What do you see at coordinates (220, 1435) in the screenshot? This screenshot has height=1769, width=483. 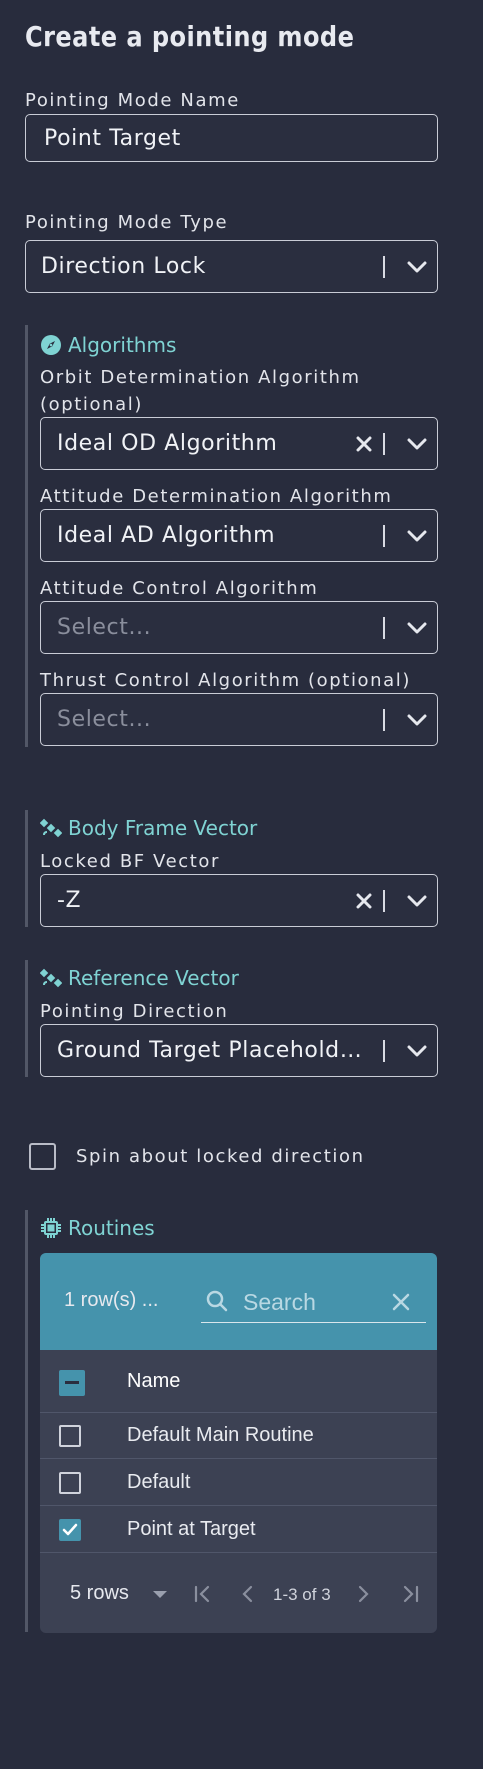 I see `routine-name: Default Main Routine` at bounding box center [220, 1435].